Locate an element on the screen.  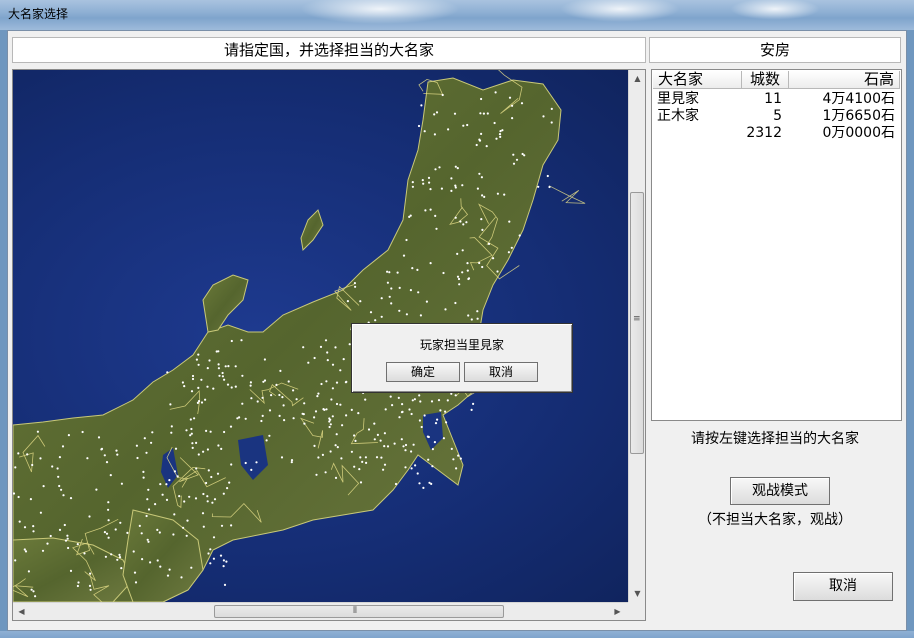
table-row: 里見家 11 4万4100石 is located at coordinates (776, 99).